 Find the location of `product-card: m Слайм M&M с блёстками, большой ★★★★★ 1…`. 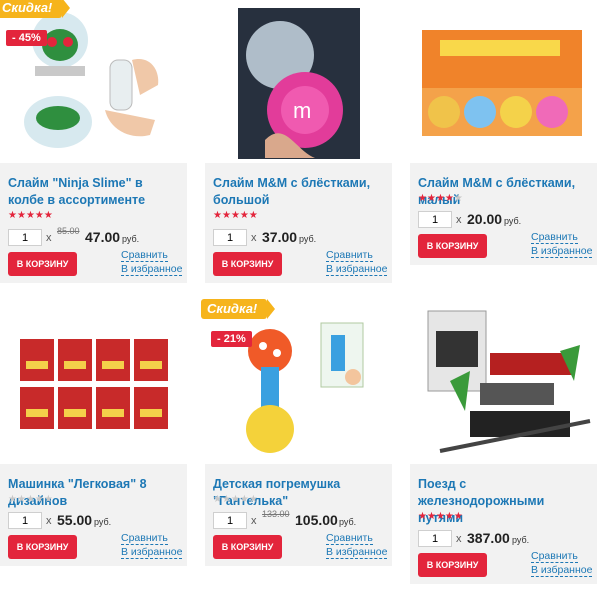

product-card: m Слайм M&M с блёстками, большой ★★★★★ 1… is located at coordinates (298, 141).